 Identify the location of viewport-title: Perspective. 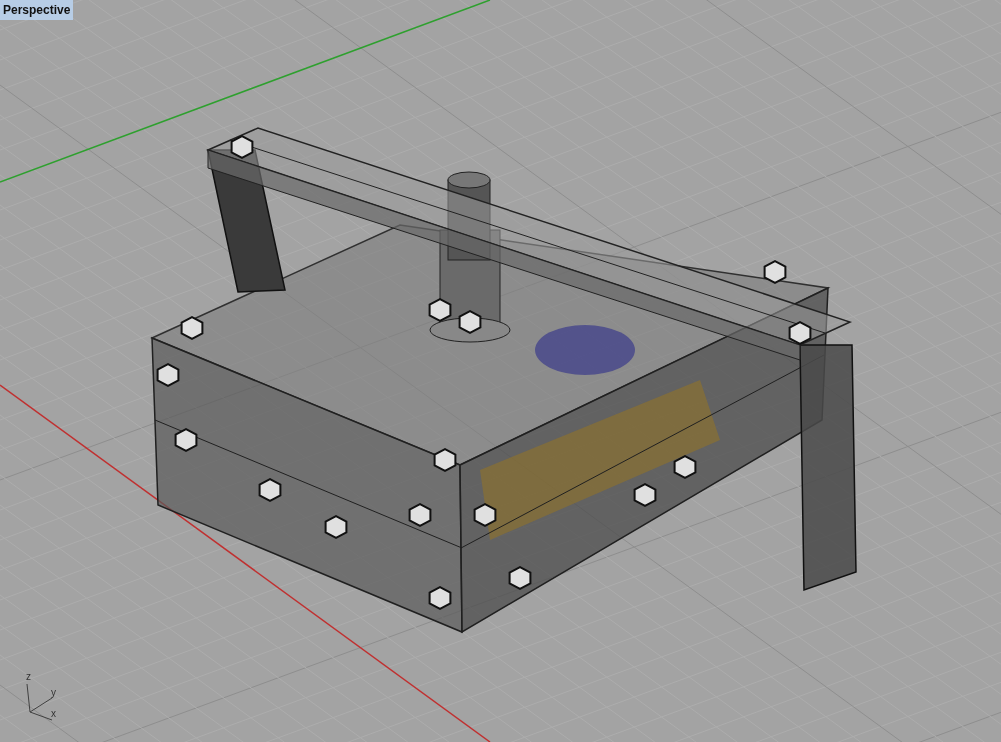
(37, 10).